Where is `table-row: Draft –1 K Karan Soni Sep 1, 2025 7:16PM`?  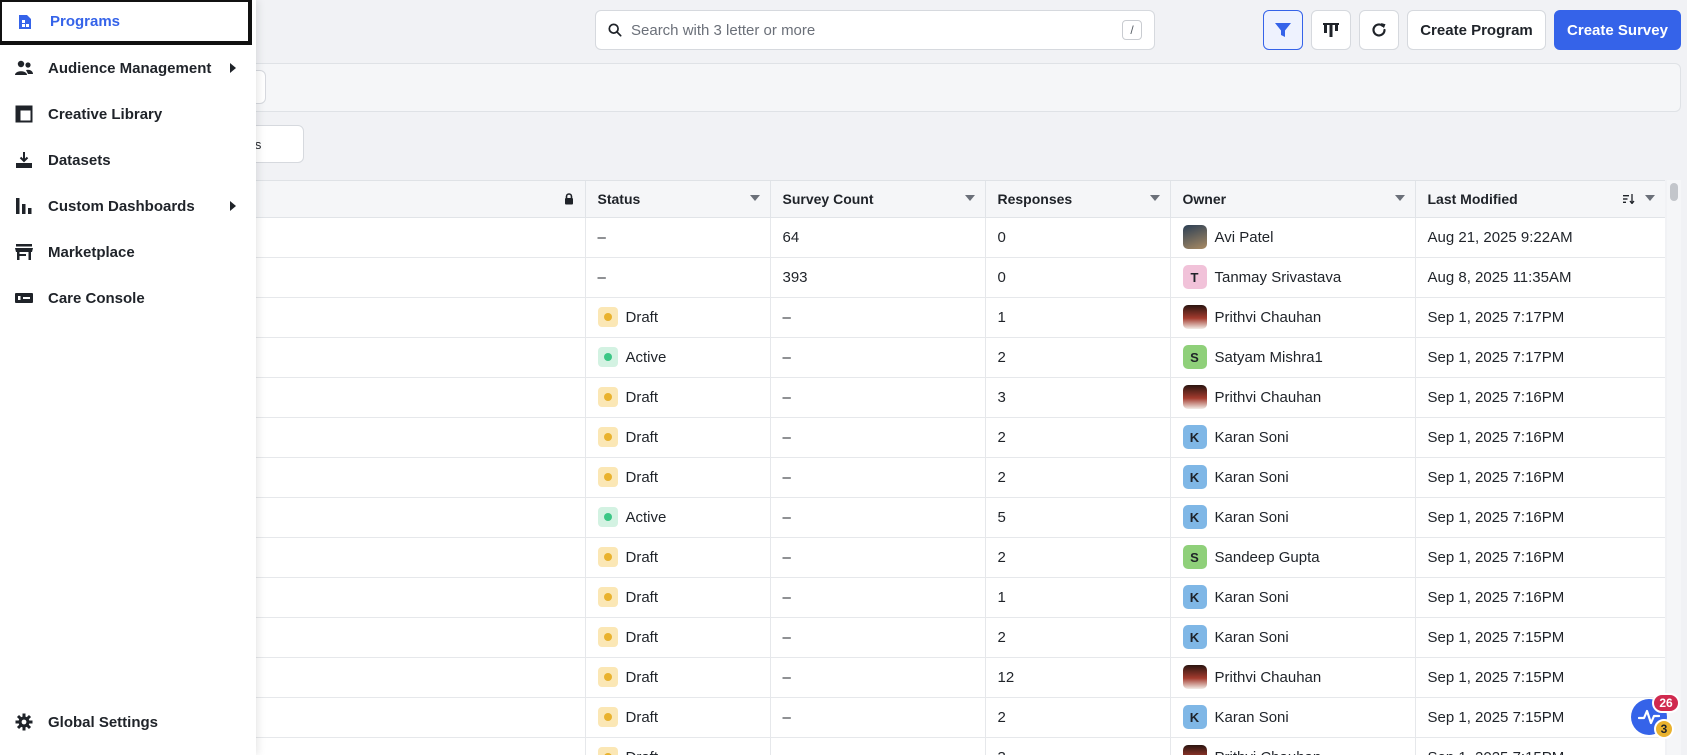
table-row: Draft –1 K Karan Soni Sep 1, 2025 7:16PM is located at coordinates (951, 597).